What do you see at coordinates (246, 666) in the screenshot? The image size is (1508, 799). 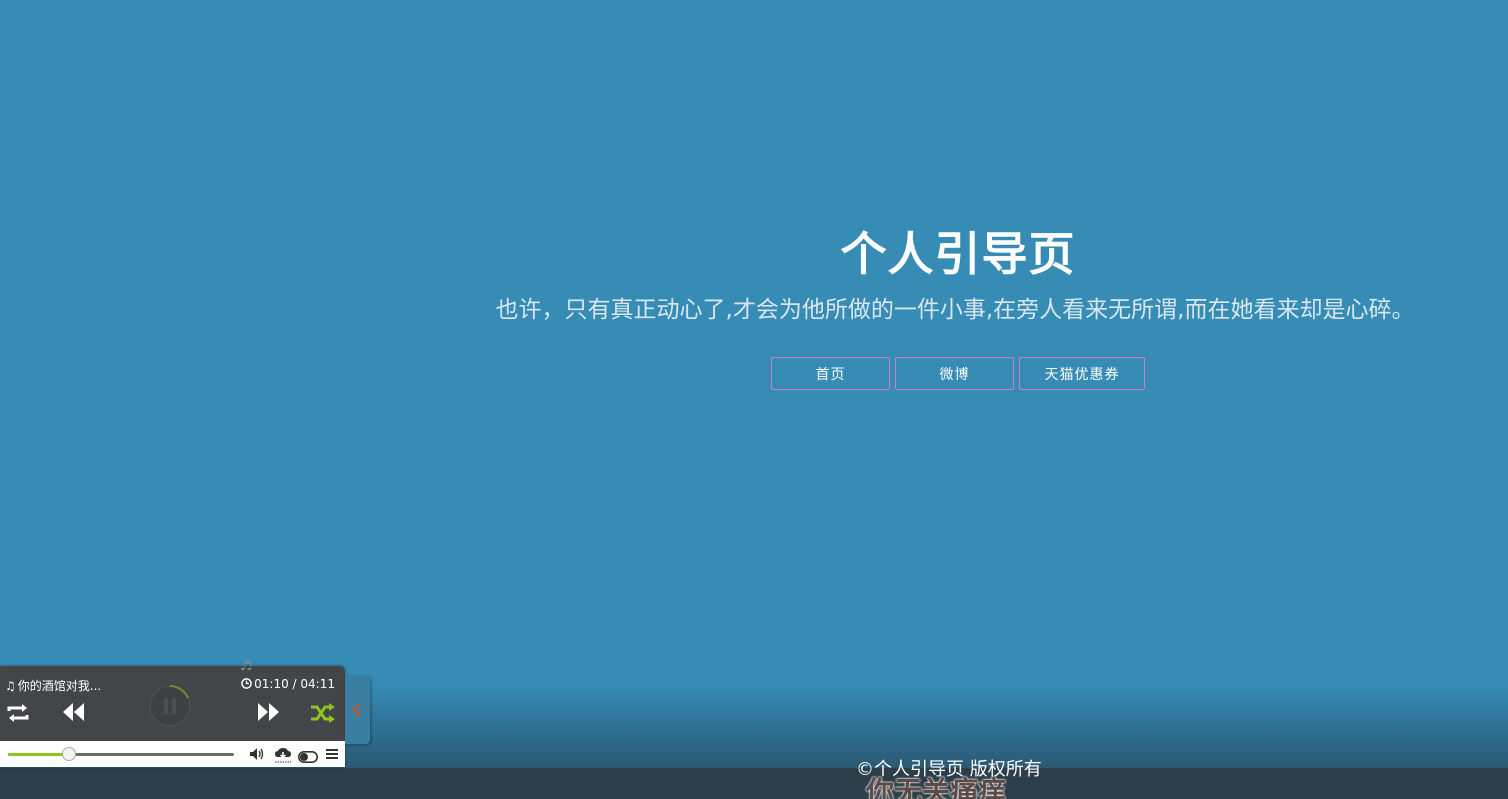 I see `floating-music-note-icon: ♬` at bounding box center [246, 666].